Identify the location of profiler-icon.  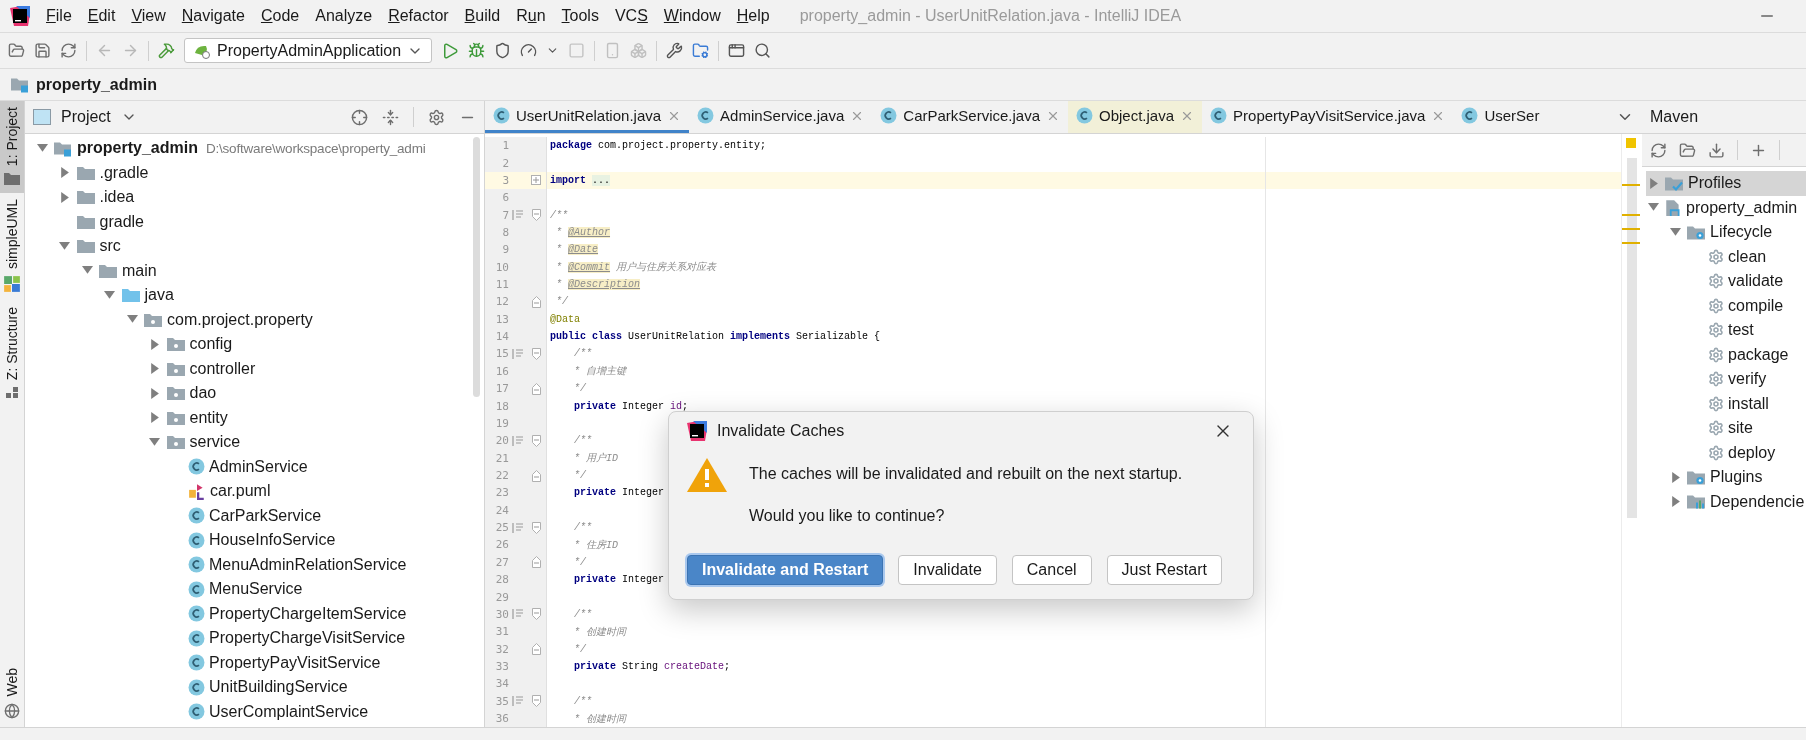
(529, 50).